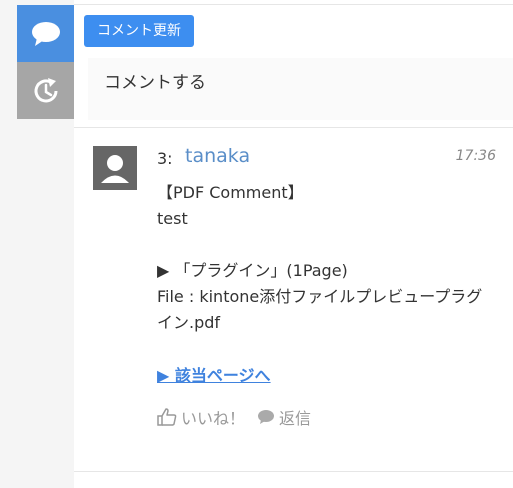  Describe the element at coordinates (252, 270) in the screenshot. I see `comment-line: ▶ 「プラグイン」(1Page)` at that location.